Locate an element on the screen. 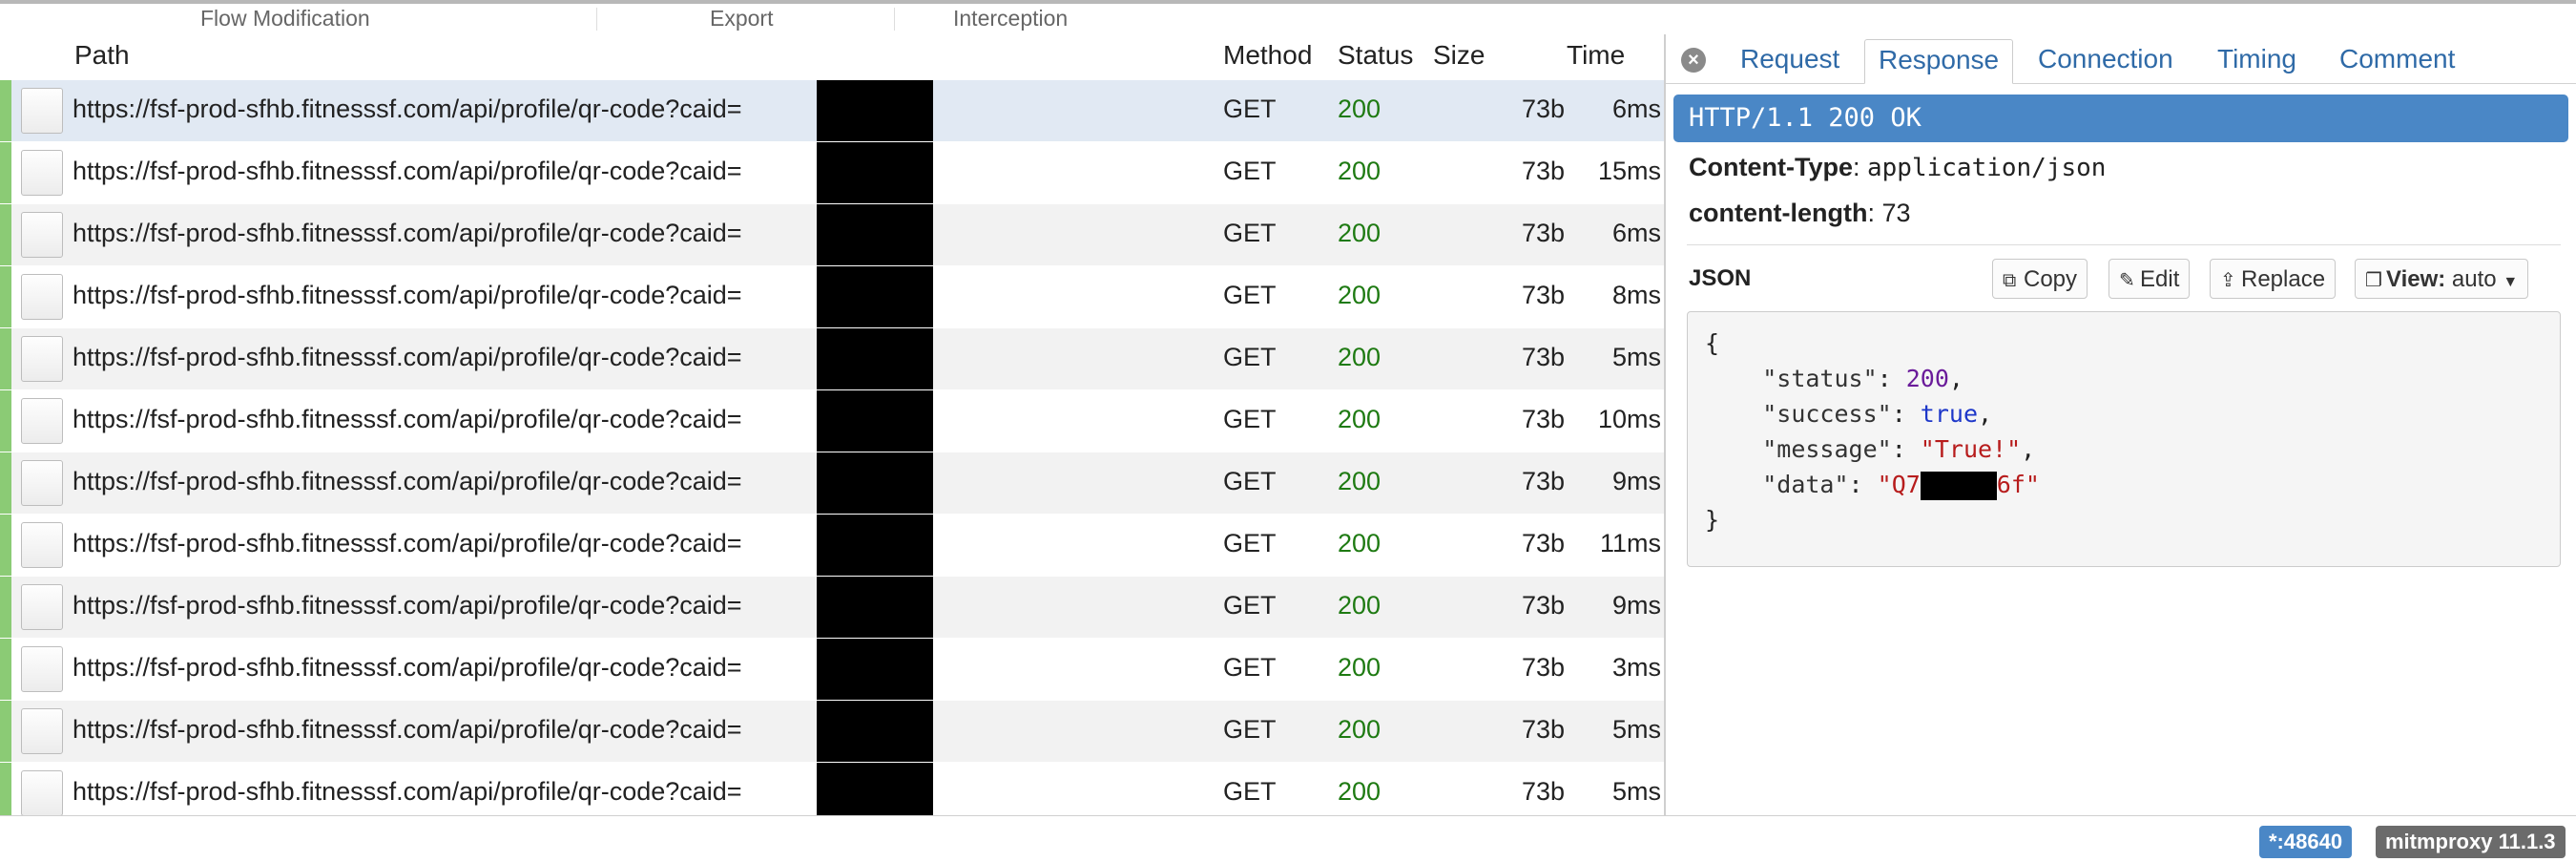 The image size is (2576, 862). column-time: Time is located at coordinates (1596, 55).